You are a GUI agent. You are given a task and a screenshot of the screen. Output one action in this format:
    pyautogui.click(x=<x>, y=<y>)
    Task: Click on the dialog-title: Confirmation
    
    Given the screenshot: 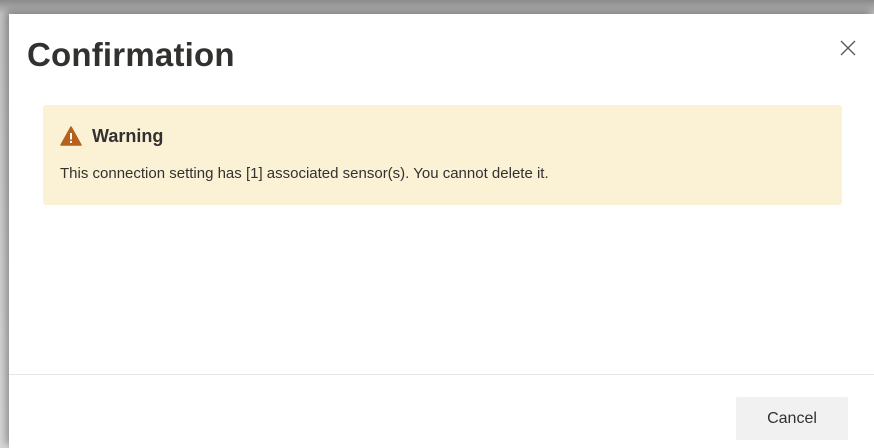 What is the action you would take?
    pyautogui.click(x=131, y=54)
    